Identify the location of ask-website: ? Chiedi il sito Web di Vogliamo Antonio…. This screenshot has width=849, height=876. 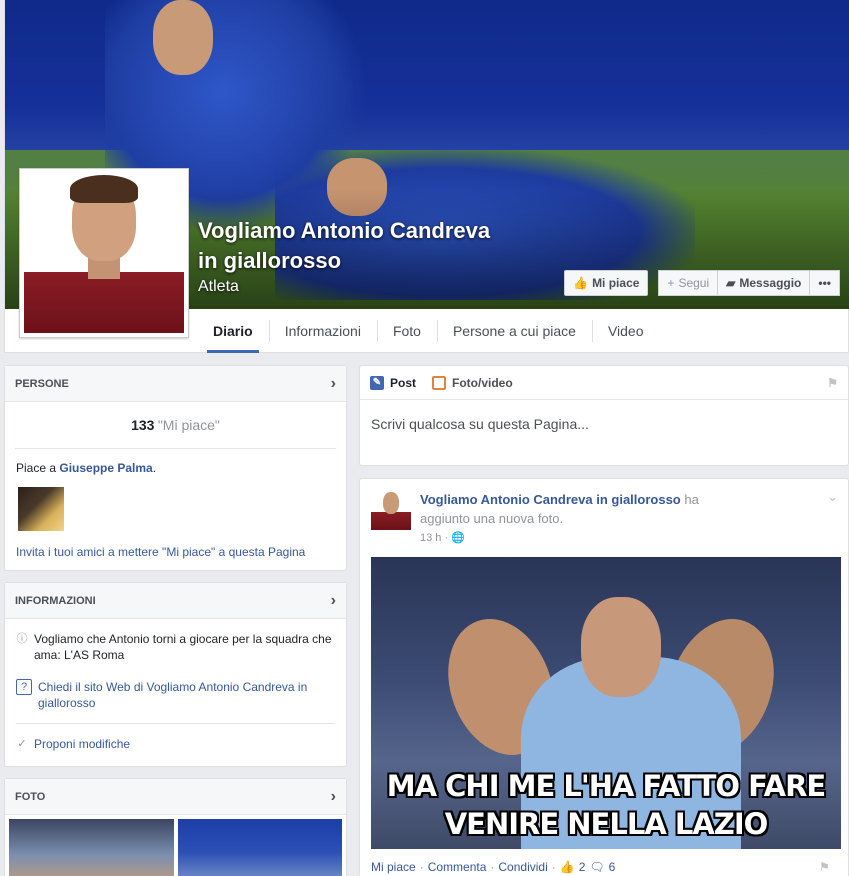
(175, 695).